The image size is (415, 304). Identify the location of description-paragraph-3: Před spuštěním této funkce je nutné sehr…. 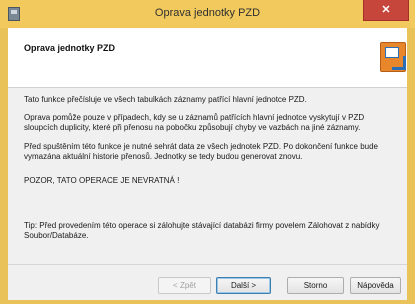
(201, 151).